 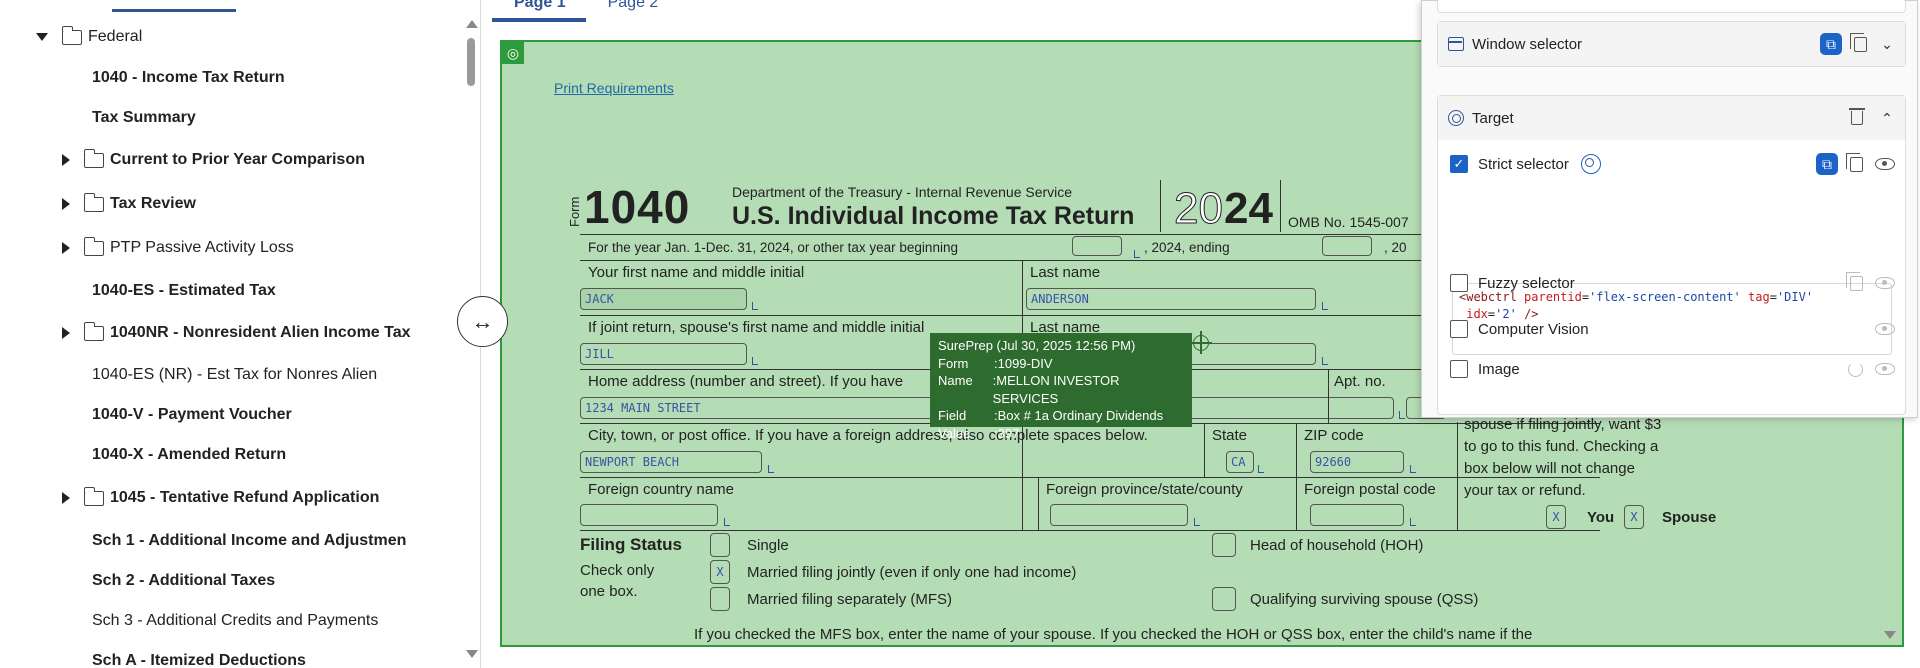 What do you see at coordinates (1347, 246) in the screenshot?
I see `tax-year-end-field` at bounding box center [1347, 246].